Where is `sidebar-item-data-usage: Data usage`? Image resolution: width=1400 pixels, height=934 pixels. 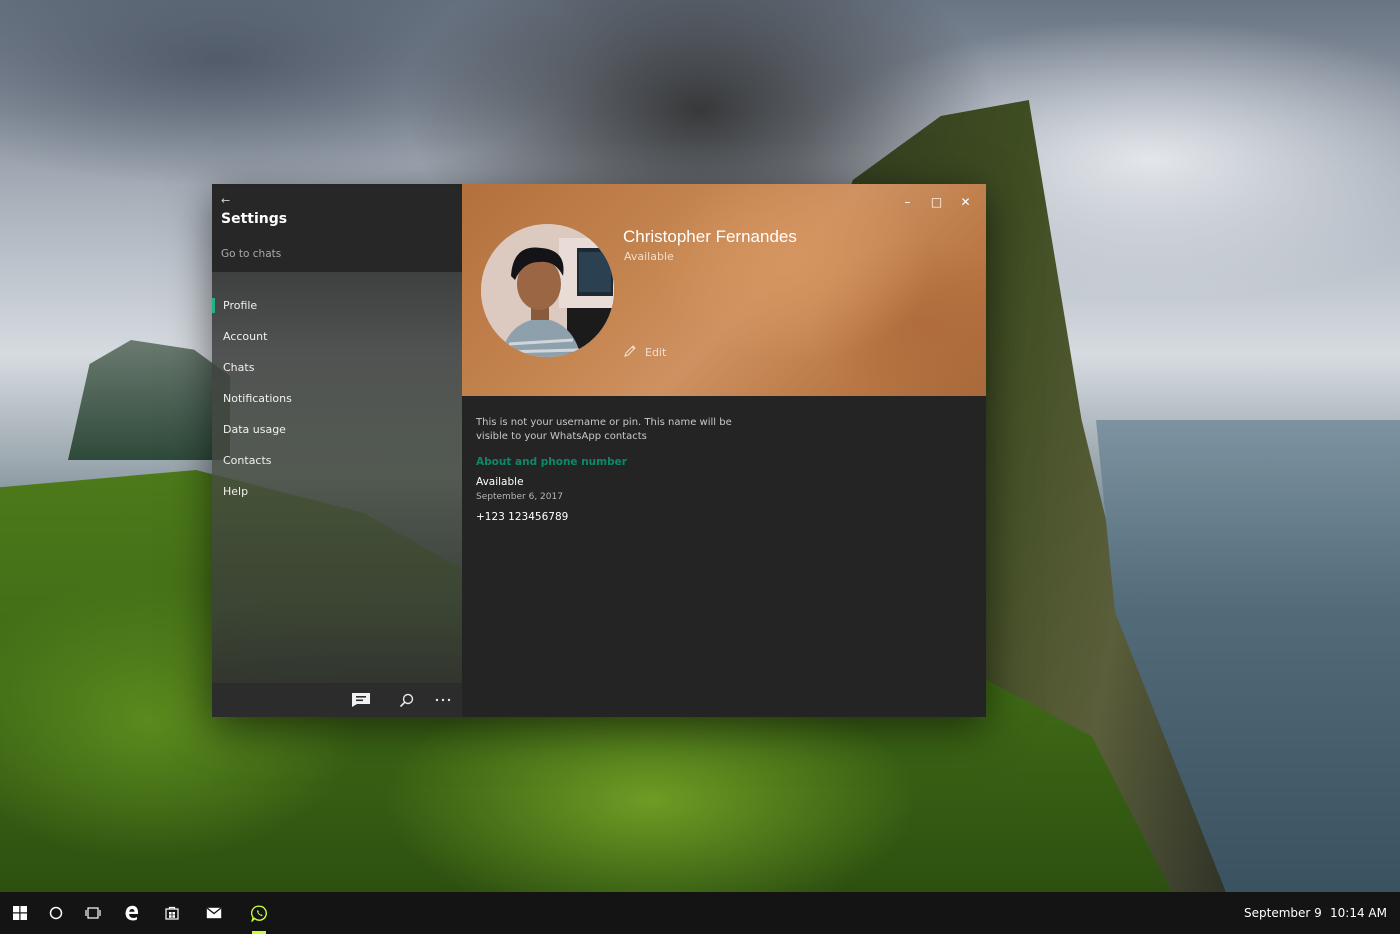 sidebar-item-data-usage: Data usage is located at coordinates (337, 429).